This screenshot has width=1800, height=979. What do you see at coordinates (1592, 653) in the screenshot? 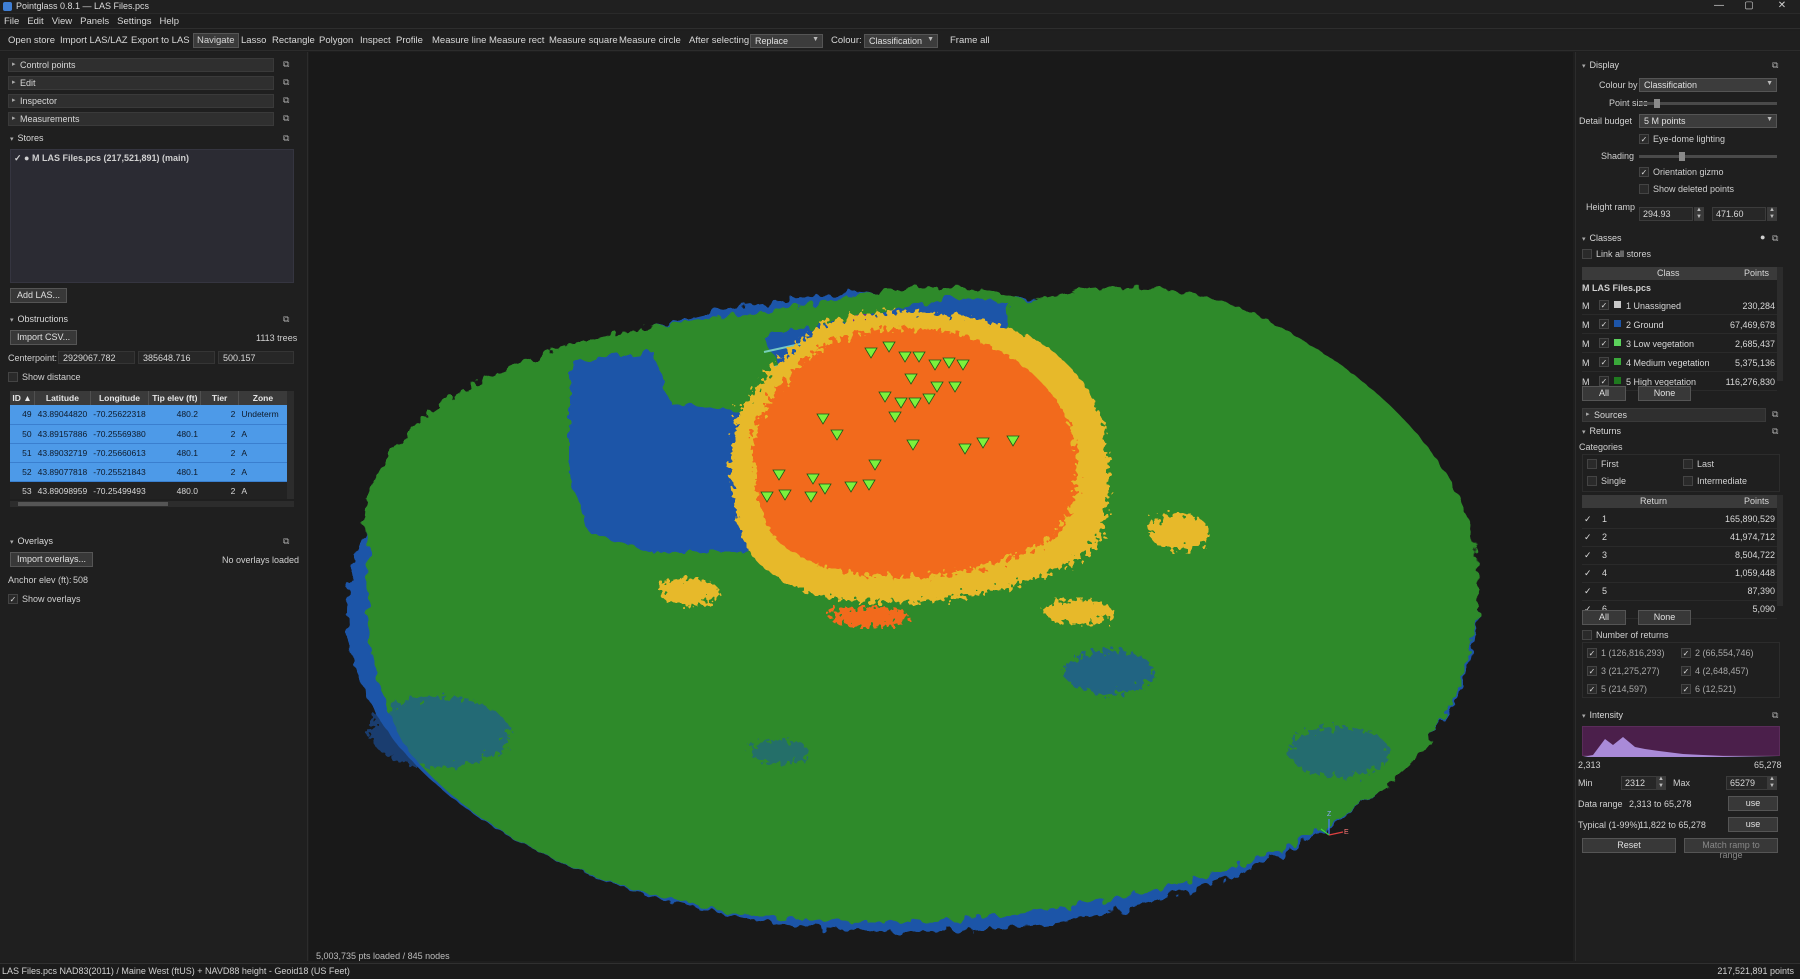
I see `nr-checkbox-1: ✓` at bounding box center [1592, 653].